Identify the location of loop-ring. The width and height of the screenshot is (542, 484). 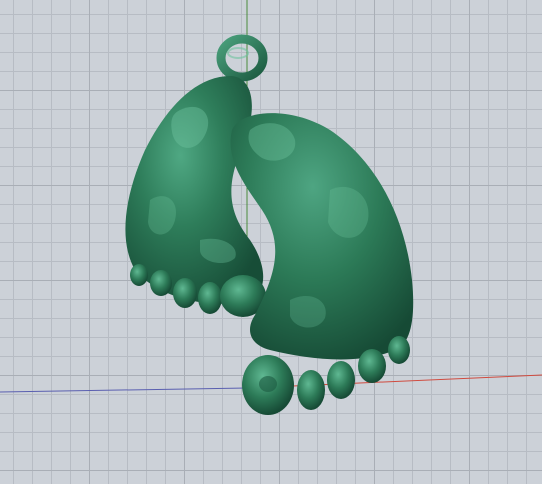
(242, 58).